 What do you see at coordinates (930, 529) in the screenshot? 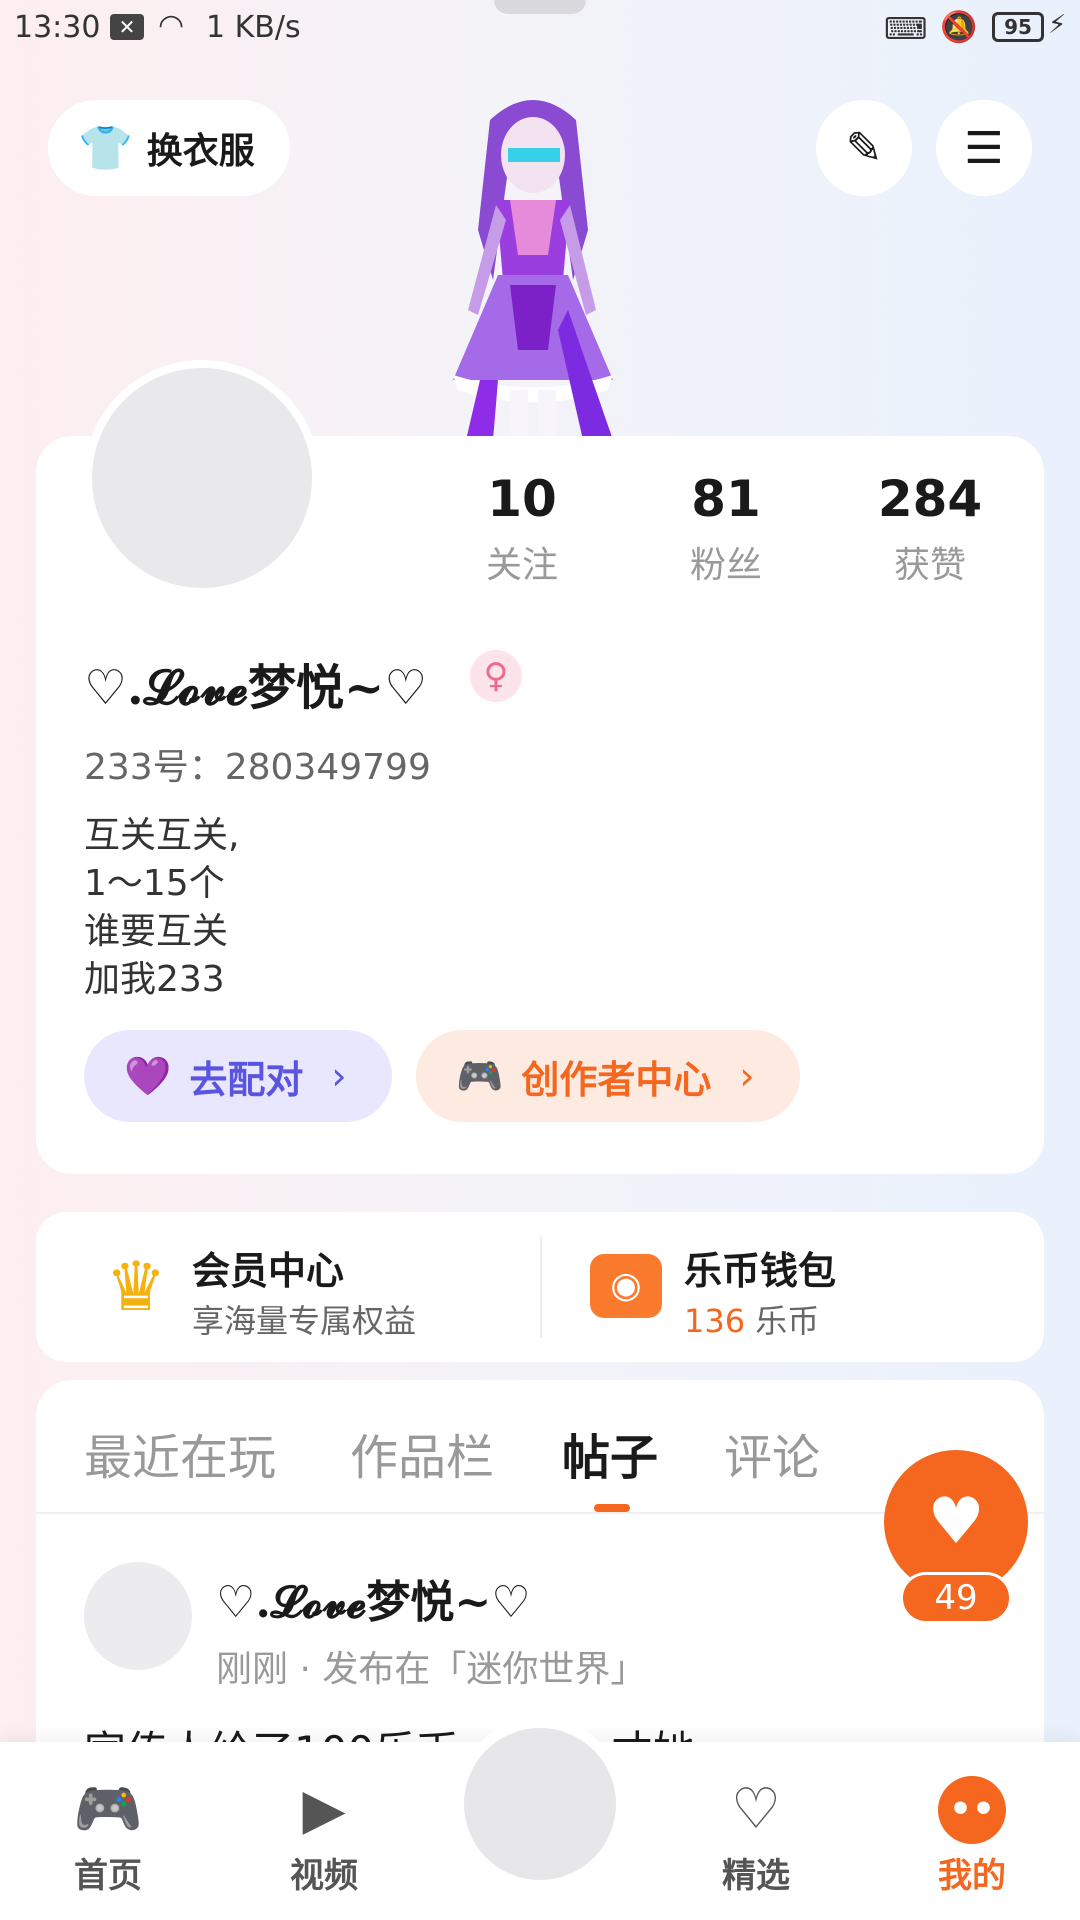
I see `likes-stat: 284 获赞` at bounding box center [930, 529].